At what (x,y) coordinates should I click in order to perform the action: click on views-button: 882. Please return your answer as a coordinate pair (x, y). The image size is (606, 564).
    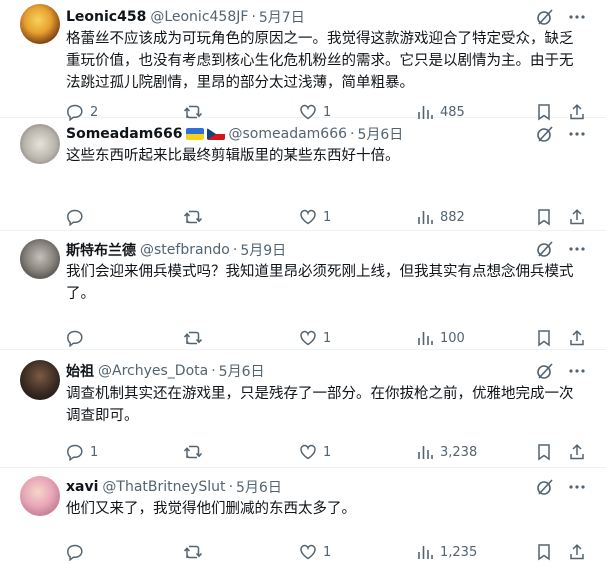
    Looking at the image, I should click on (440, 217).